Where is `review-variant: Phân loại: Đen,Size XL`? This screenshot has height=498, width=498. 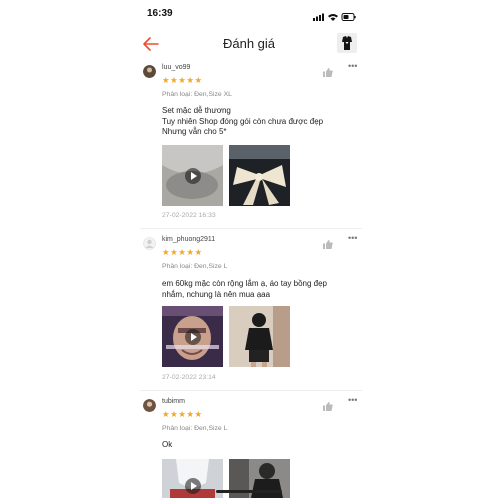 review-variant: Phân loại: Đen,Size XL is located at coordinates (197, 94).